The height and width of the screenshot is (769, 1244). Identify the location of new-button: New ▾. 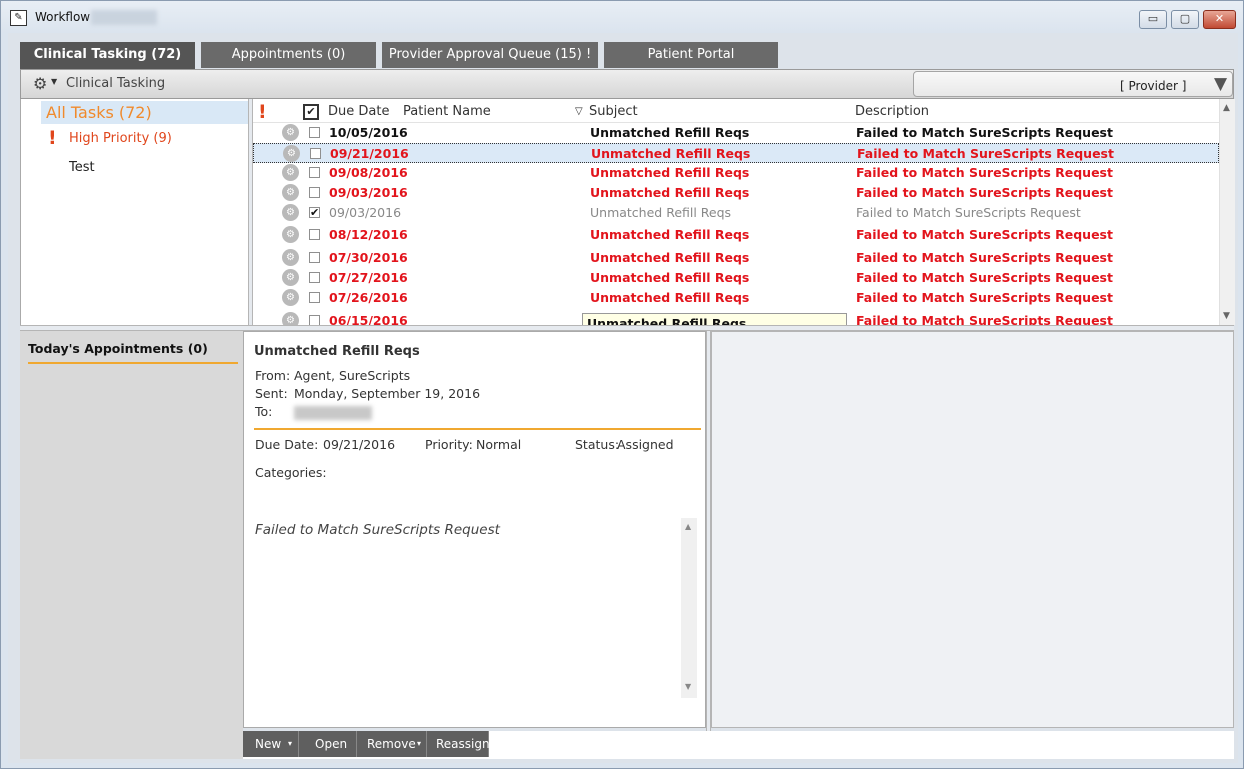
(271, 744).